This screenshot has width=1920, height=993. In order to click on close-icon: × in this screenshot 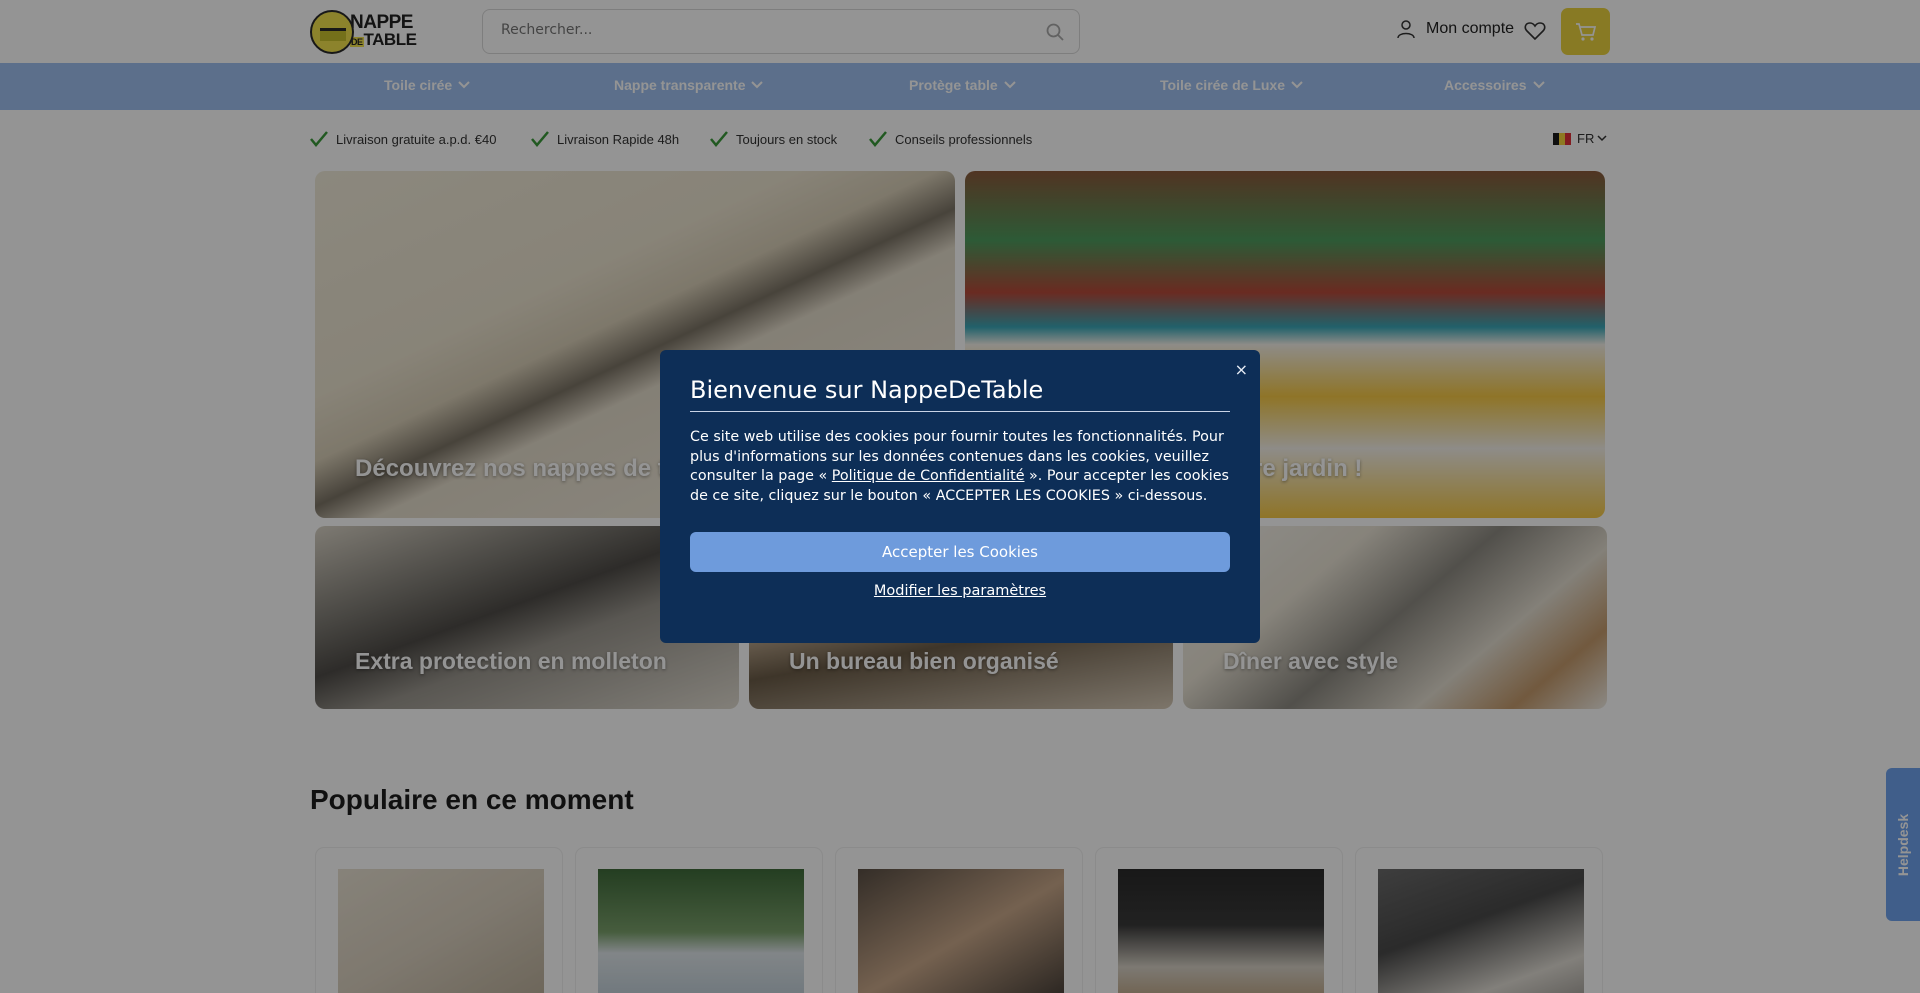, I will do `click(1241, 369)`.